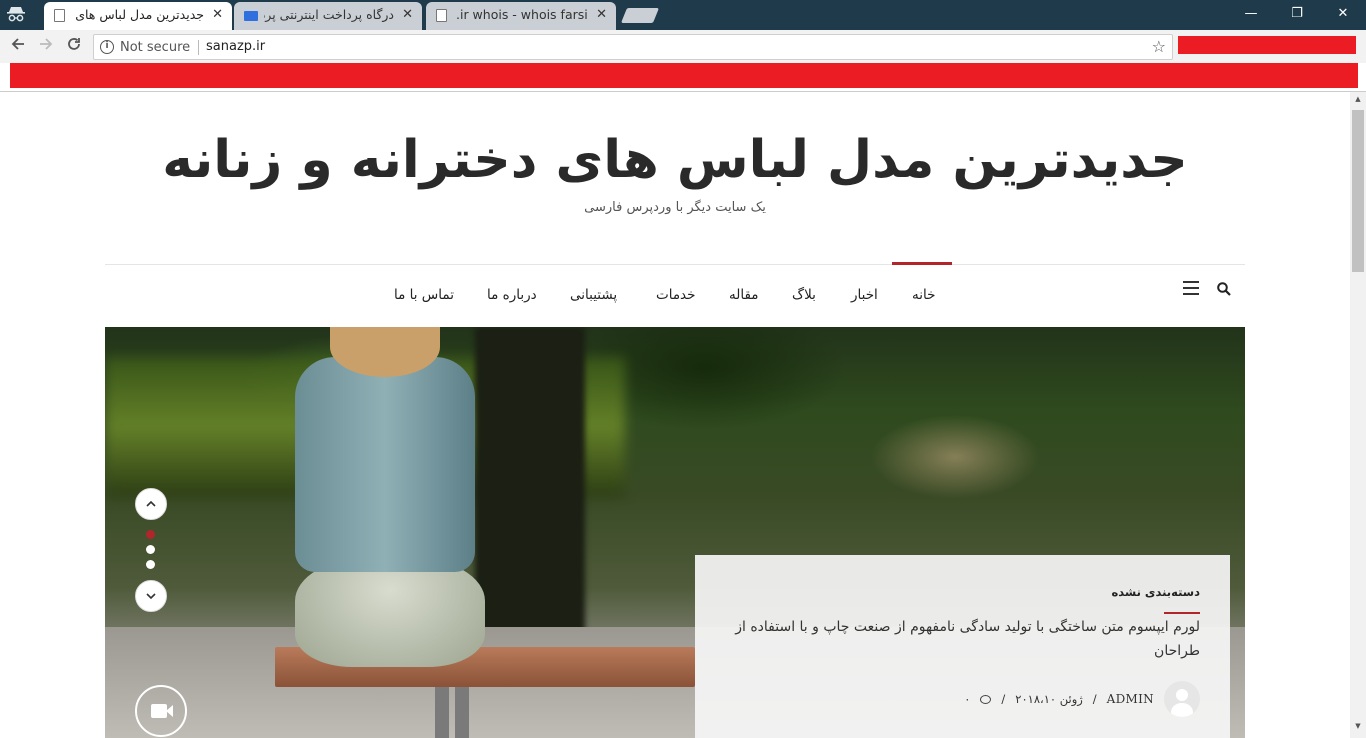 This screenshot has height=738, width=1366. I want to click on nav-item-support: پشتیبانی, so click(593, 295).